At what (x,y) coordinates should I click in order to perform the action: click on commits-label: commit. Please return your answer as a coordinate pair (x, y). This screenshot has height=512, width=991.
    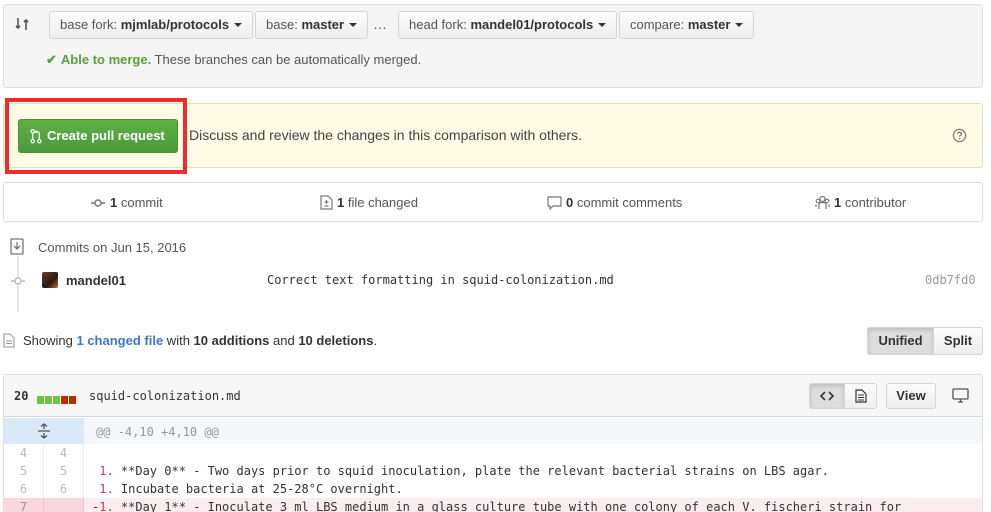
    Looking at the image, I should click on (140, 202).